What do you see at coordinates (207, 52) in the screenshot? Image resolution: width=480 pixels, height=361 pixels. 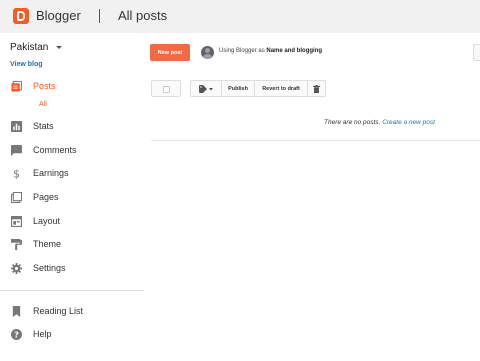 I see `avatar` at bounding box center [207, 52].